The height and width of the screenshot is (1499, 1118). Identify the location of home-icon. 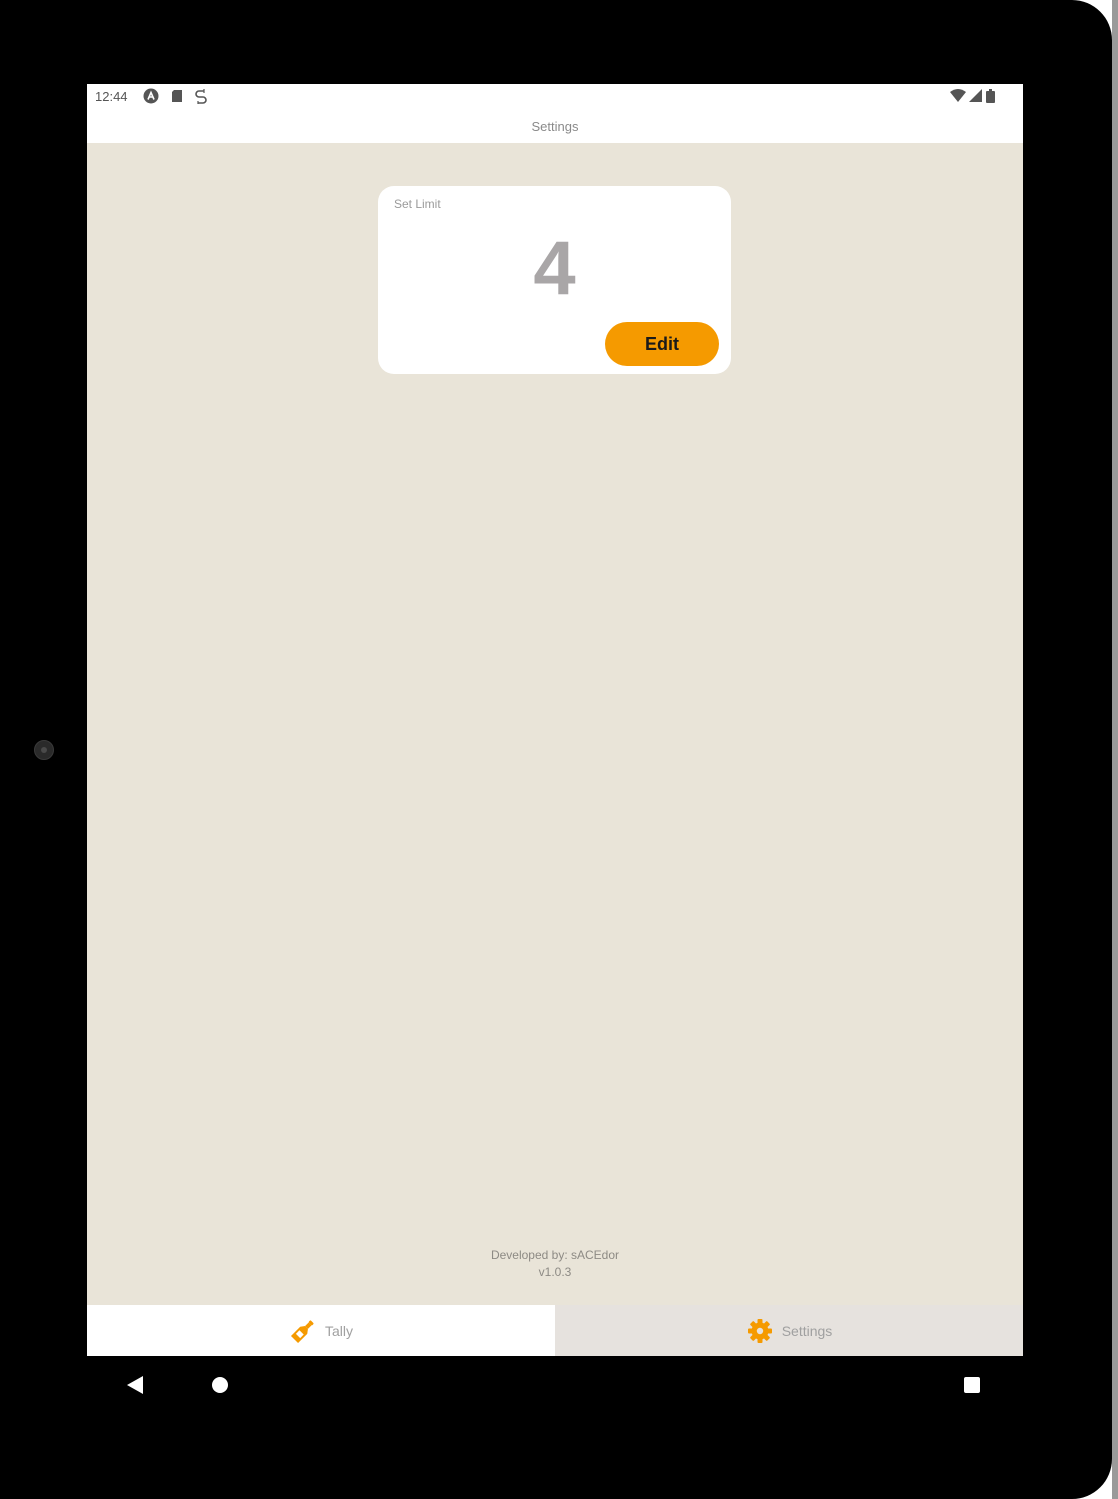
(220, 1385).